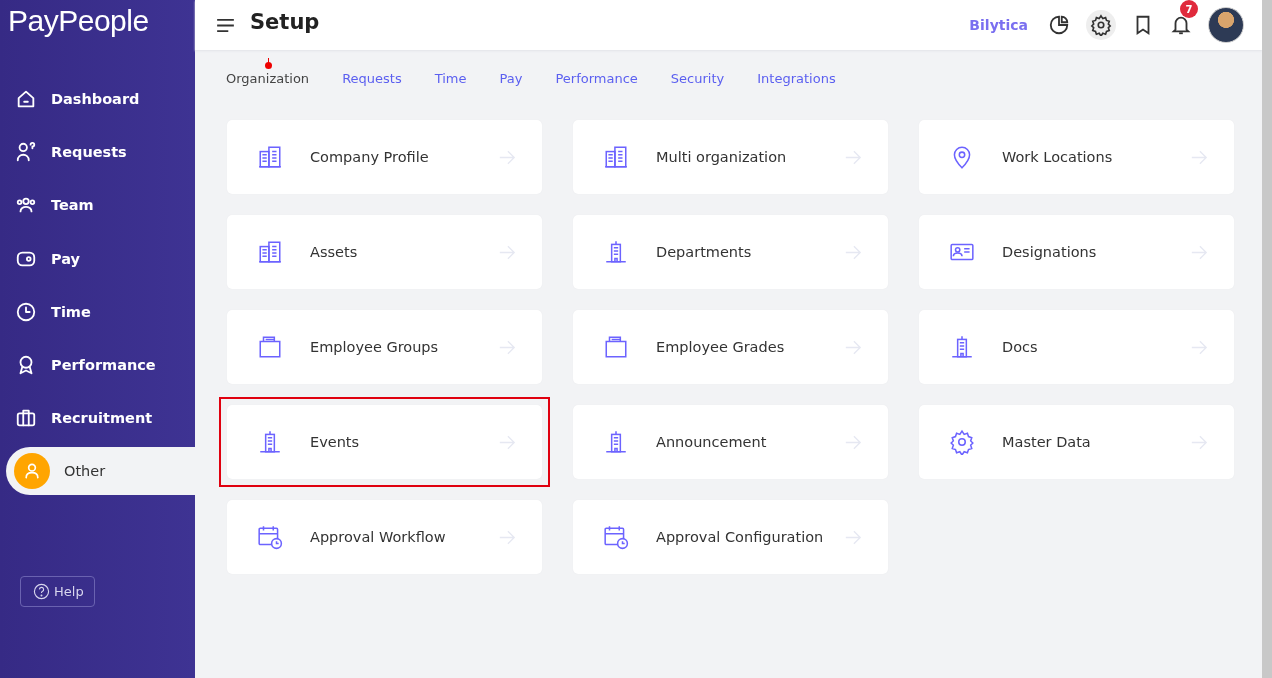 Image resolution: width=1272 pixels, height=678 pixels. Describe the element at coordinates (97, 365) in the screenshot. I see `sidebar-item: Performance` at that location.